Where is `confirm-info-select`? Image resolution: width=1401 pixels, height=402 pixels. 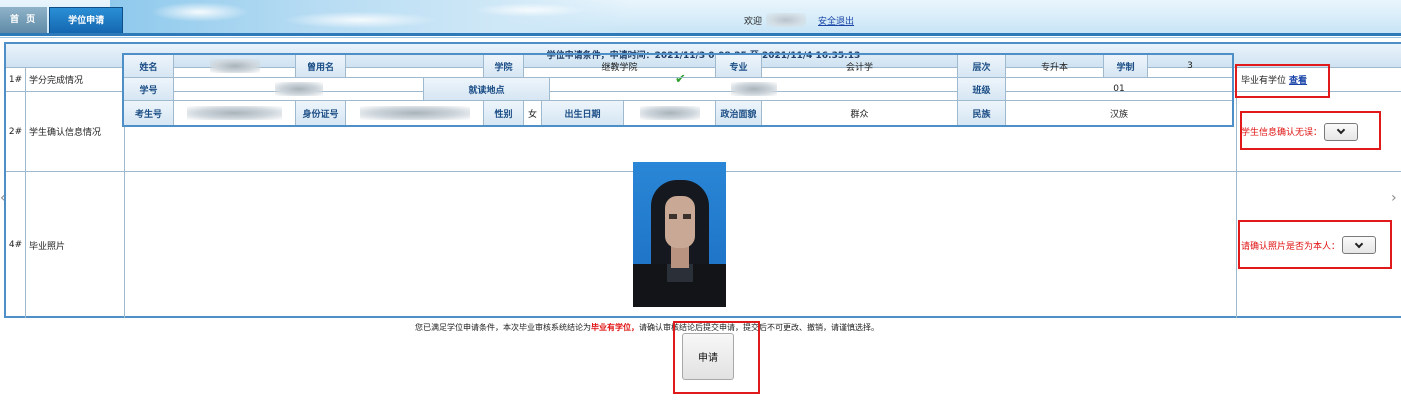 confirm-info-select is located at coordinates (1341, 131).